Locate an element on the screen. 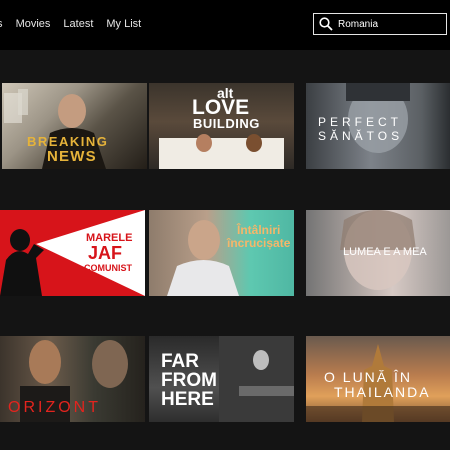 This screenshot has width=450, height=450. search-box is located at coordinates (380, 24).